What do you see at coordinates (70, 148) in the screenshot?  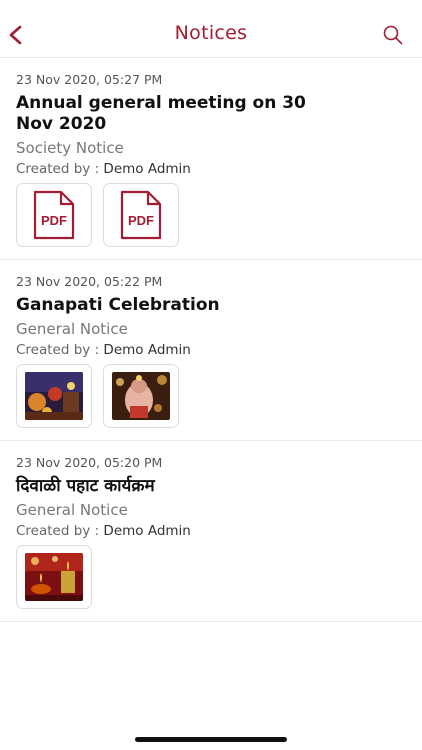 I see `notice-type: Society Notice` at bounding box center [70, 148].